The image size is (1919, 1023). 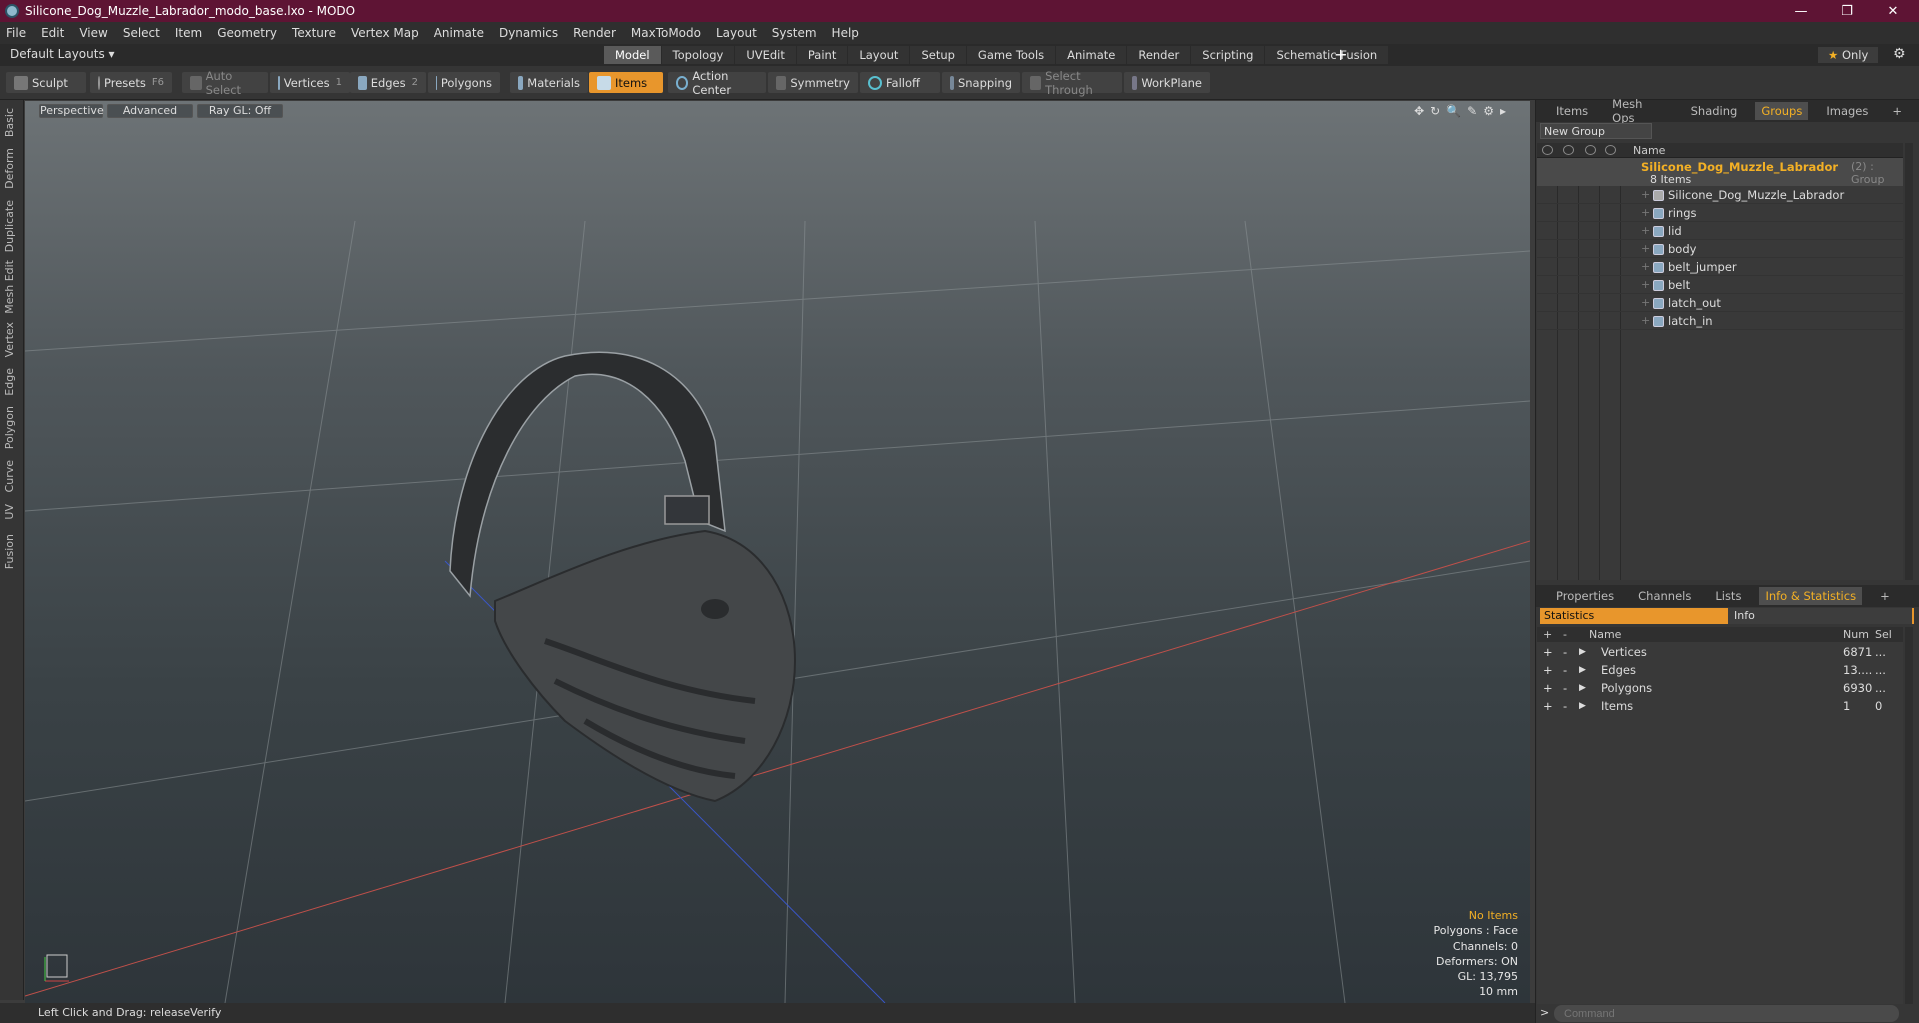 I want to click on vtab-duplicate: Duplicate, so click(x=9, y=226).